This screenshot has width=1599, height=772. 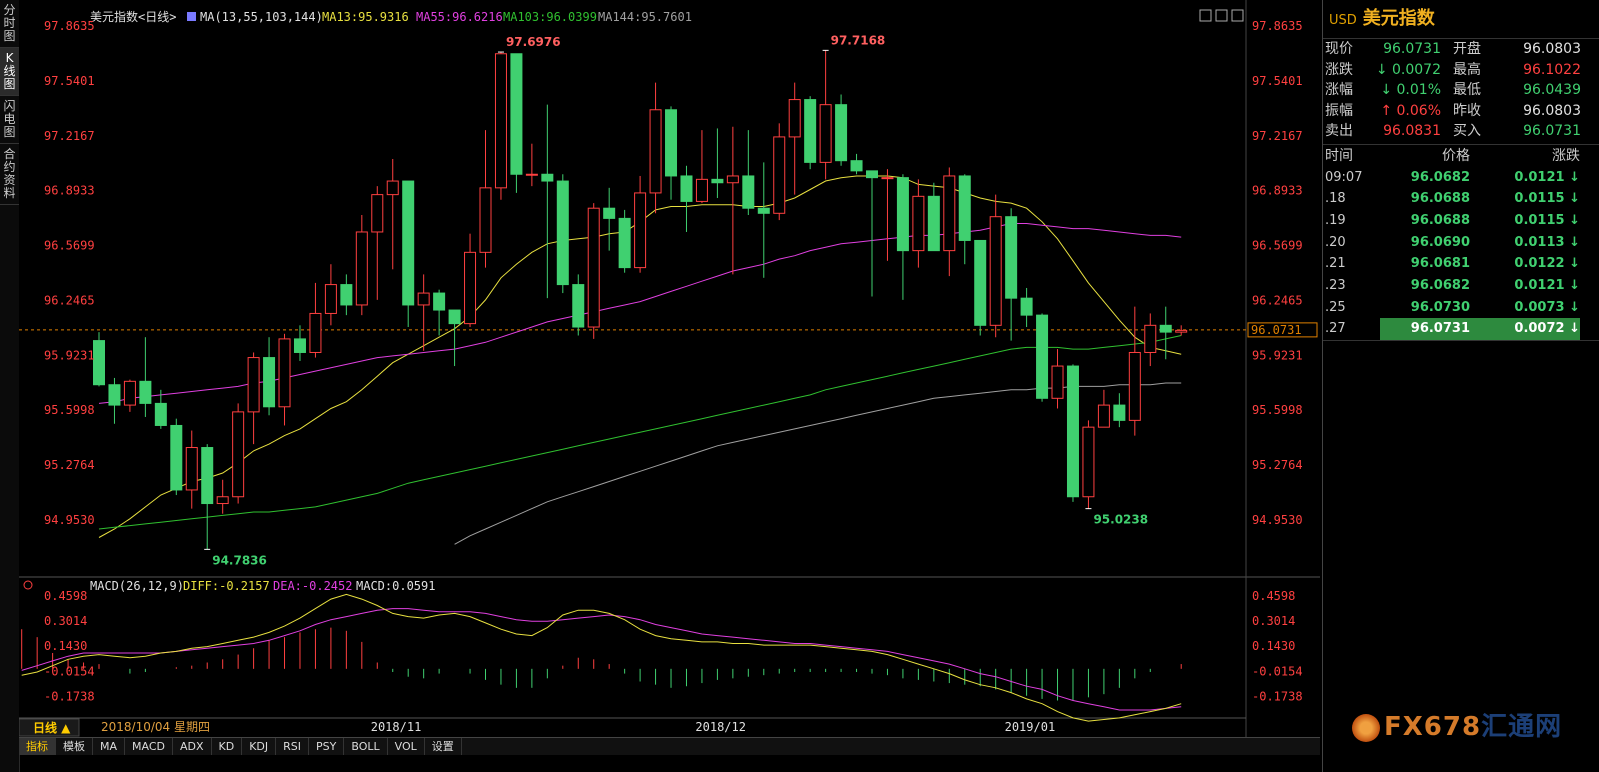 What do you see at coordinates (1457, 724) in the screenshot?
I see `fx678-logo: FX678汇通网` at bounding box center [1457, 724].